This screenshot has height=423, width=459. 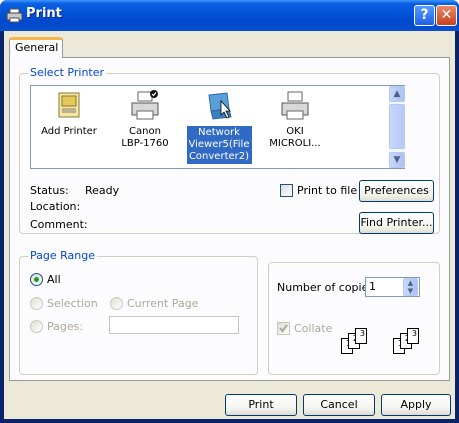 I want to click on tab-general: General, so click(x=36, y=47).